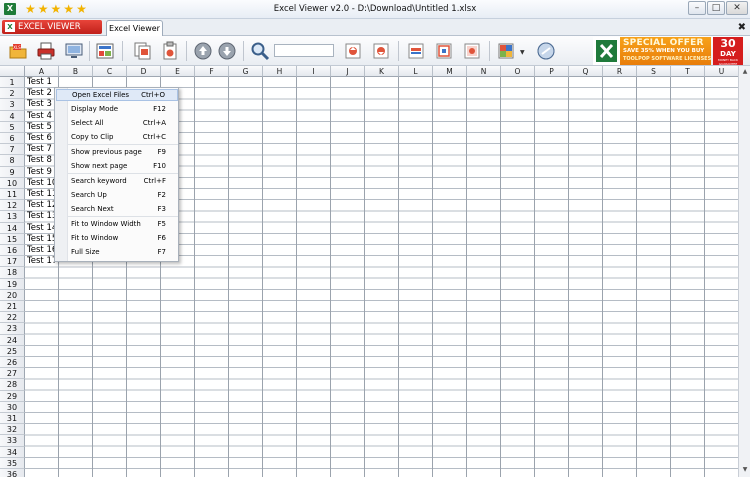 This screenshot has width=750, height=477. Describe the element at coordinates (12, 430) in the screenshot. I see `row-header: 32` at that location.